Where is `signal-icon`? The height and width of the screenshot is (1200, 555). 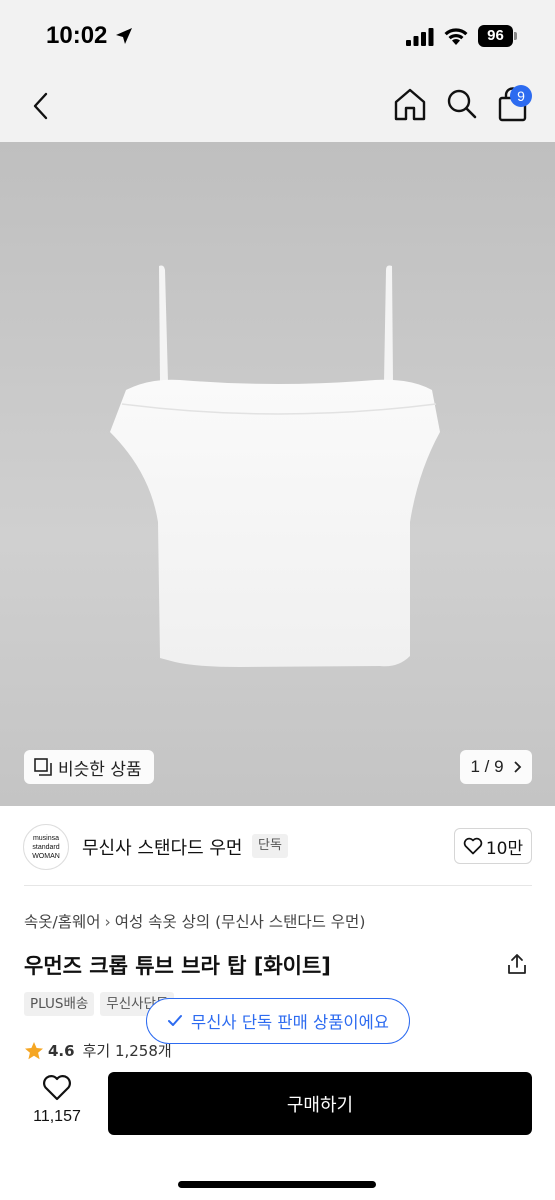 signal-icon is located at coordinates (420, 37).